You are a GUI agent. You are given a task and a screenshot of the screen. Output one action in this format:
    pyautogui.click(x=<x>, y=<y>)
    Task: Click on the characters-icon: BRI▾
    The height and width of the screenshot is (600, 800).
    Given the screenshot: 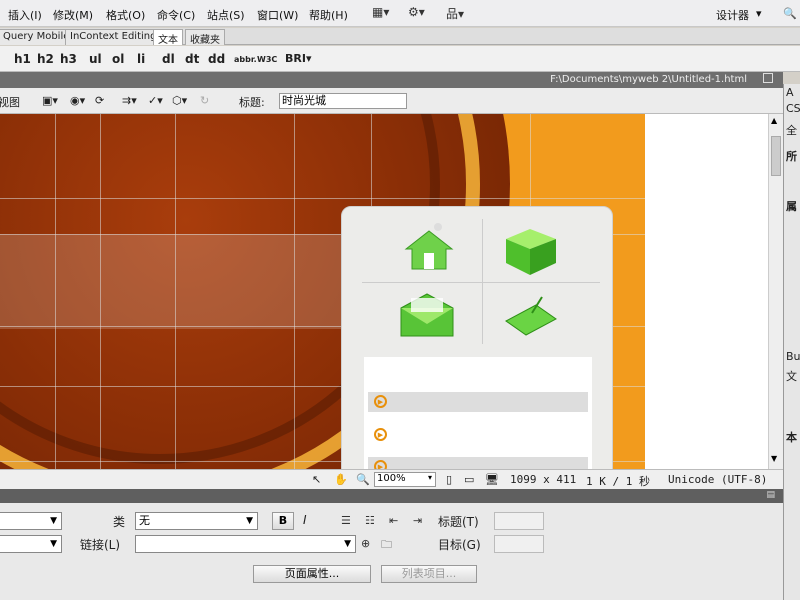 What is the action you would take?
    pyautogui.click(x=298, y=58)
    